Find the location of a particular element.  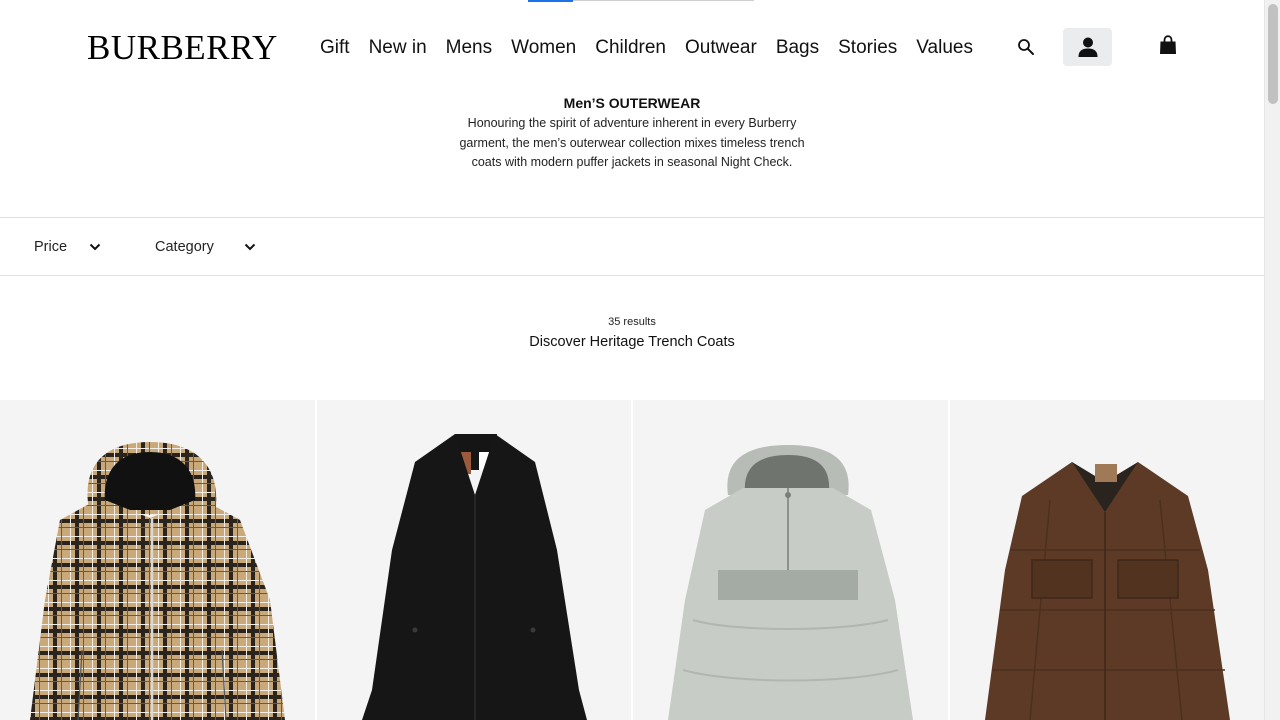

nav-item-new-in: New in is located at coordinates (398, 48).